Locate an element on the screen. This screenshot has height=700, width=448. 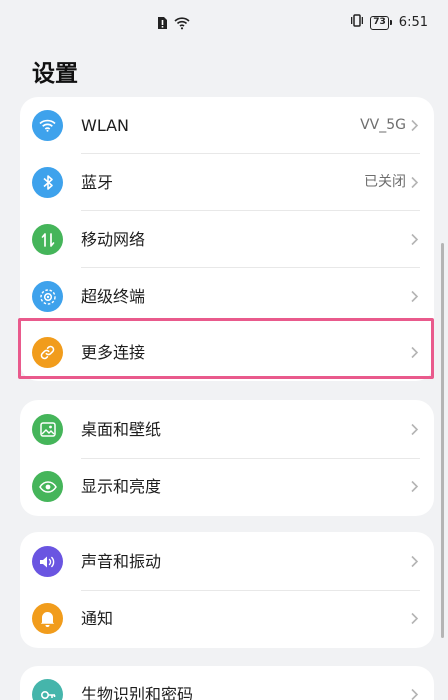
bluetooth-icon is located at coordinates (47, 182).